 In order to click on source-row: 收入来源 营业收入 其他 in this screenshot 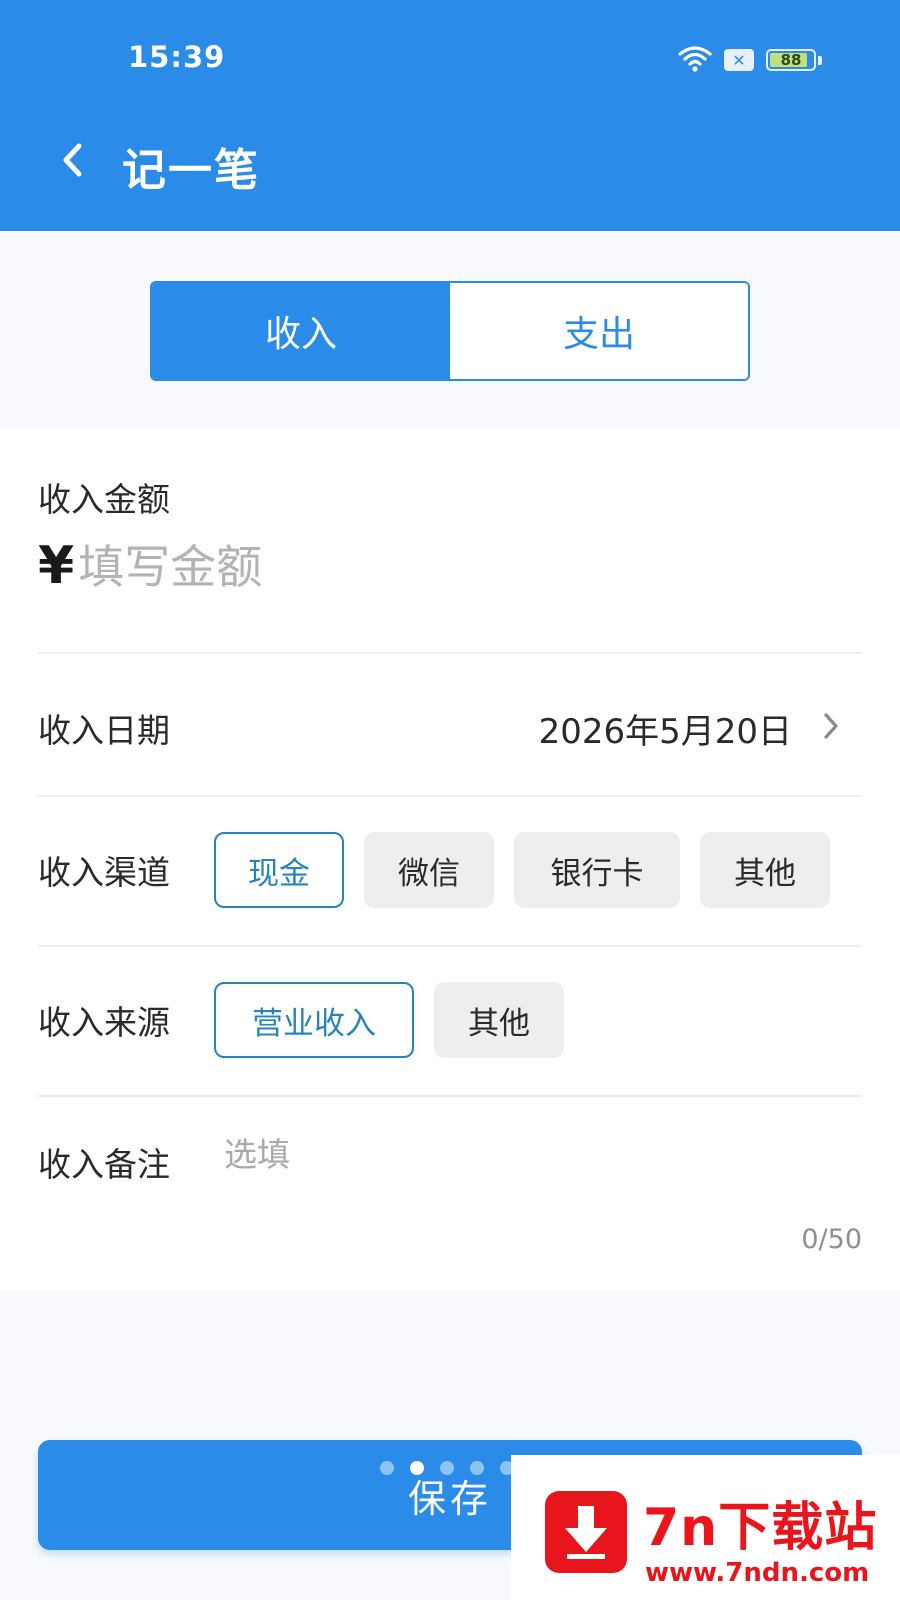, I will do `click(311, 1020)`.